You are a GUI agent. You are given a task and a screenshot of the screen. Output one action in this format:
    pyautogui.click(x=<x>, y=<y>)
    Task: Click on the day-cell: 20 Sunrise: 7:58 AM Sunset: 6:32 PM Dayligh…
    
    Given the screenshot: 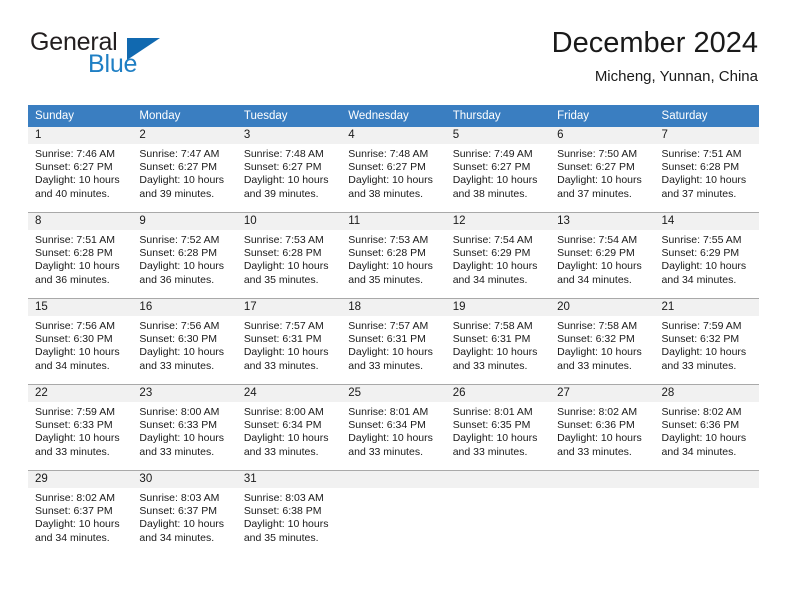 What is the action you would take?
    pyautogui.click(x=602, y=341)
    